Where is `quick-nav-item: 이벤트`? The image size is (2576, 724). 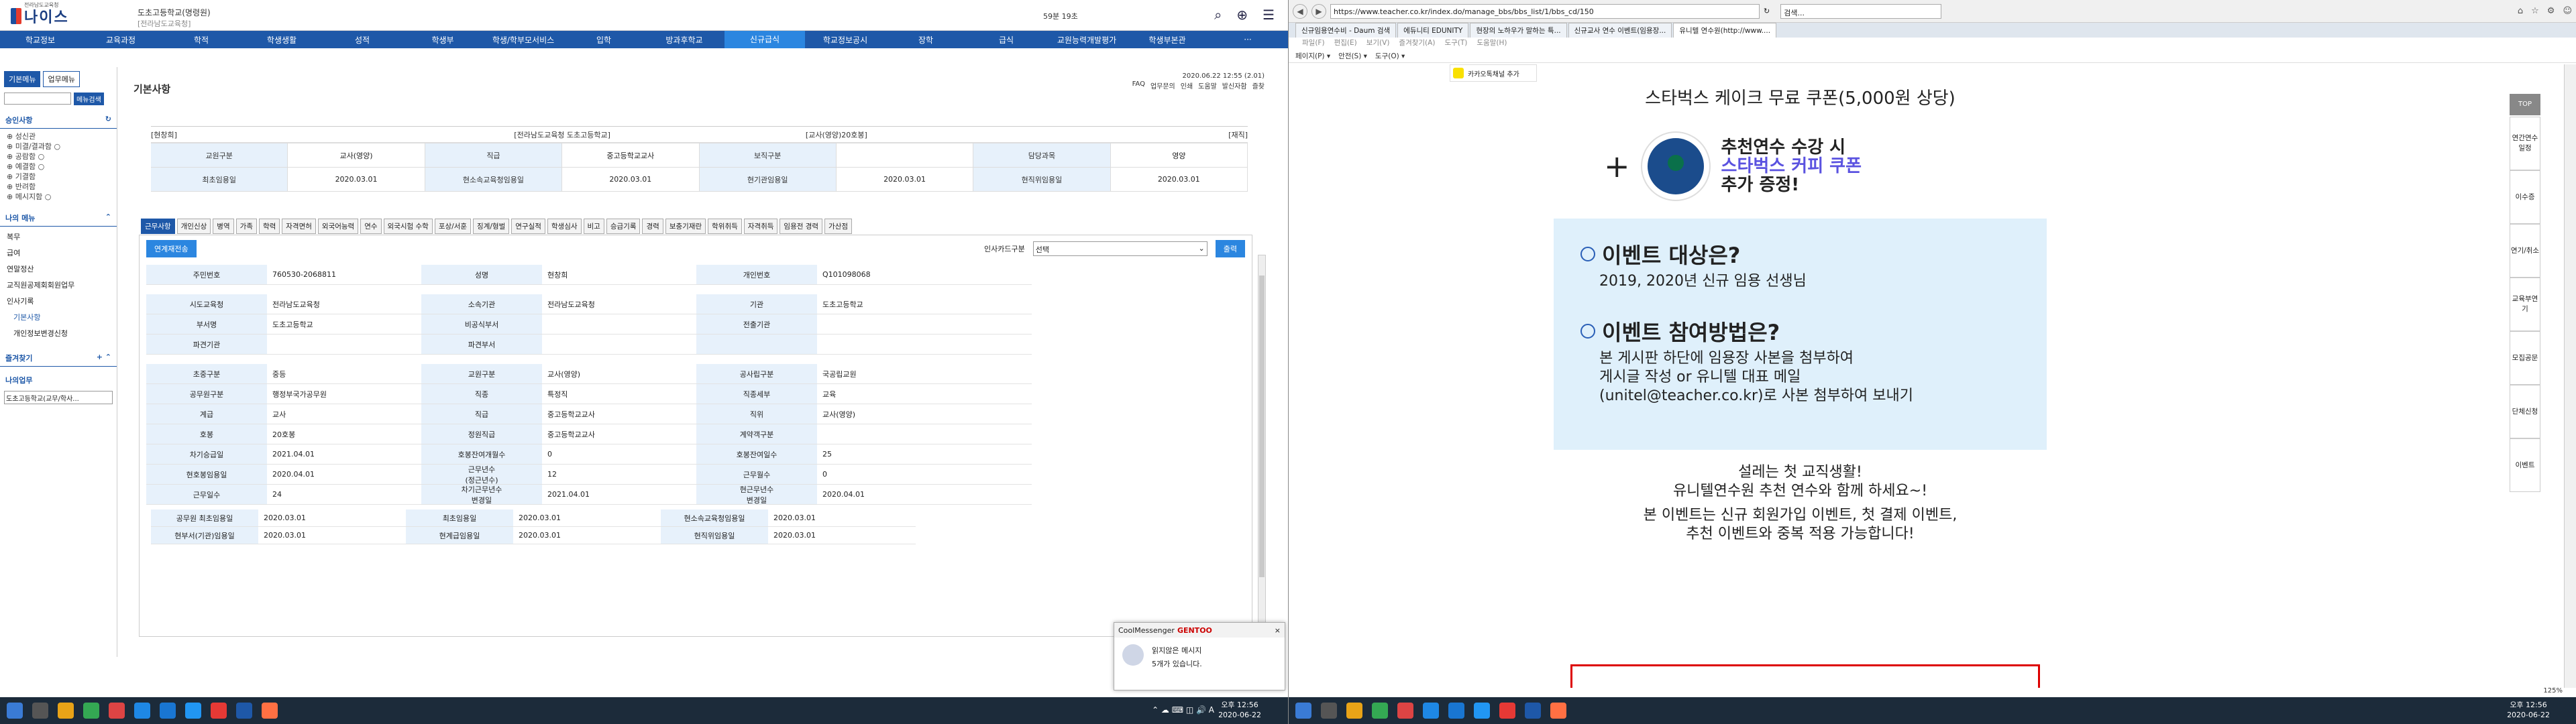 quick-nav-item: 이벤트 is located at coordinates (2525, 465).